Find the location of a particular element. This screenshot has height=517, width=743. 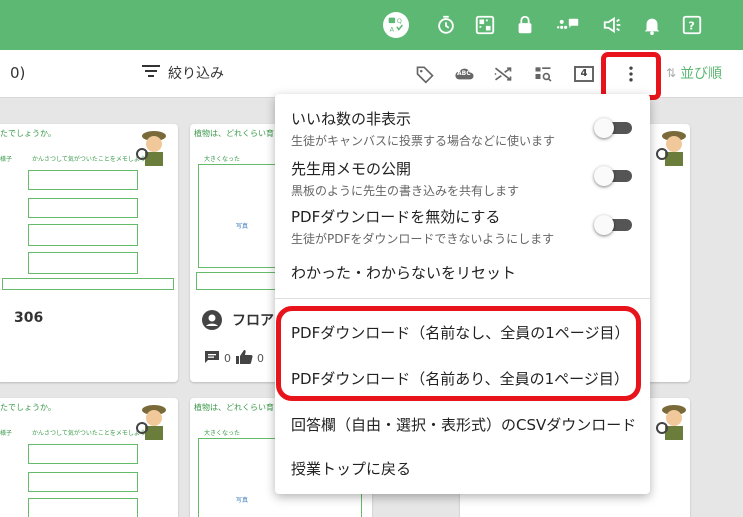

item-count: 0) is located at coordinates (18, 73).